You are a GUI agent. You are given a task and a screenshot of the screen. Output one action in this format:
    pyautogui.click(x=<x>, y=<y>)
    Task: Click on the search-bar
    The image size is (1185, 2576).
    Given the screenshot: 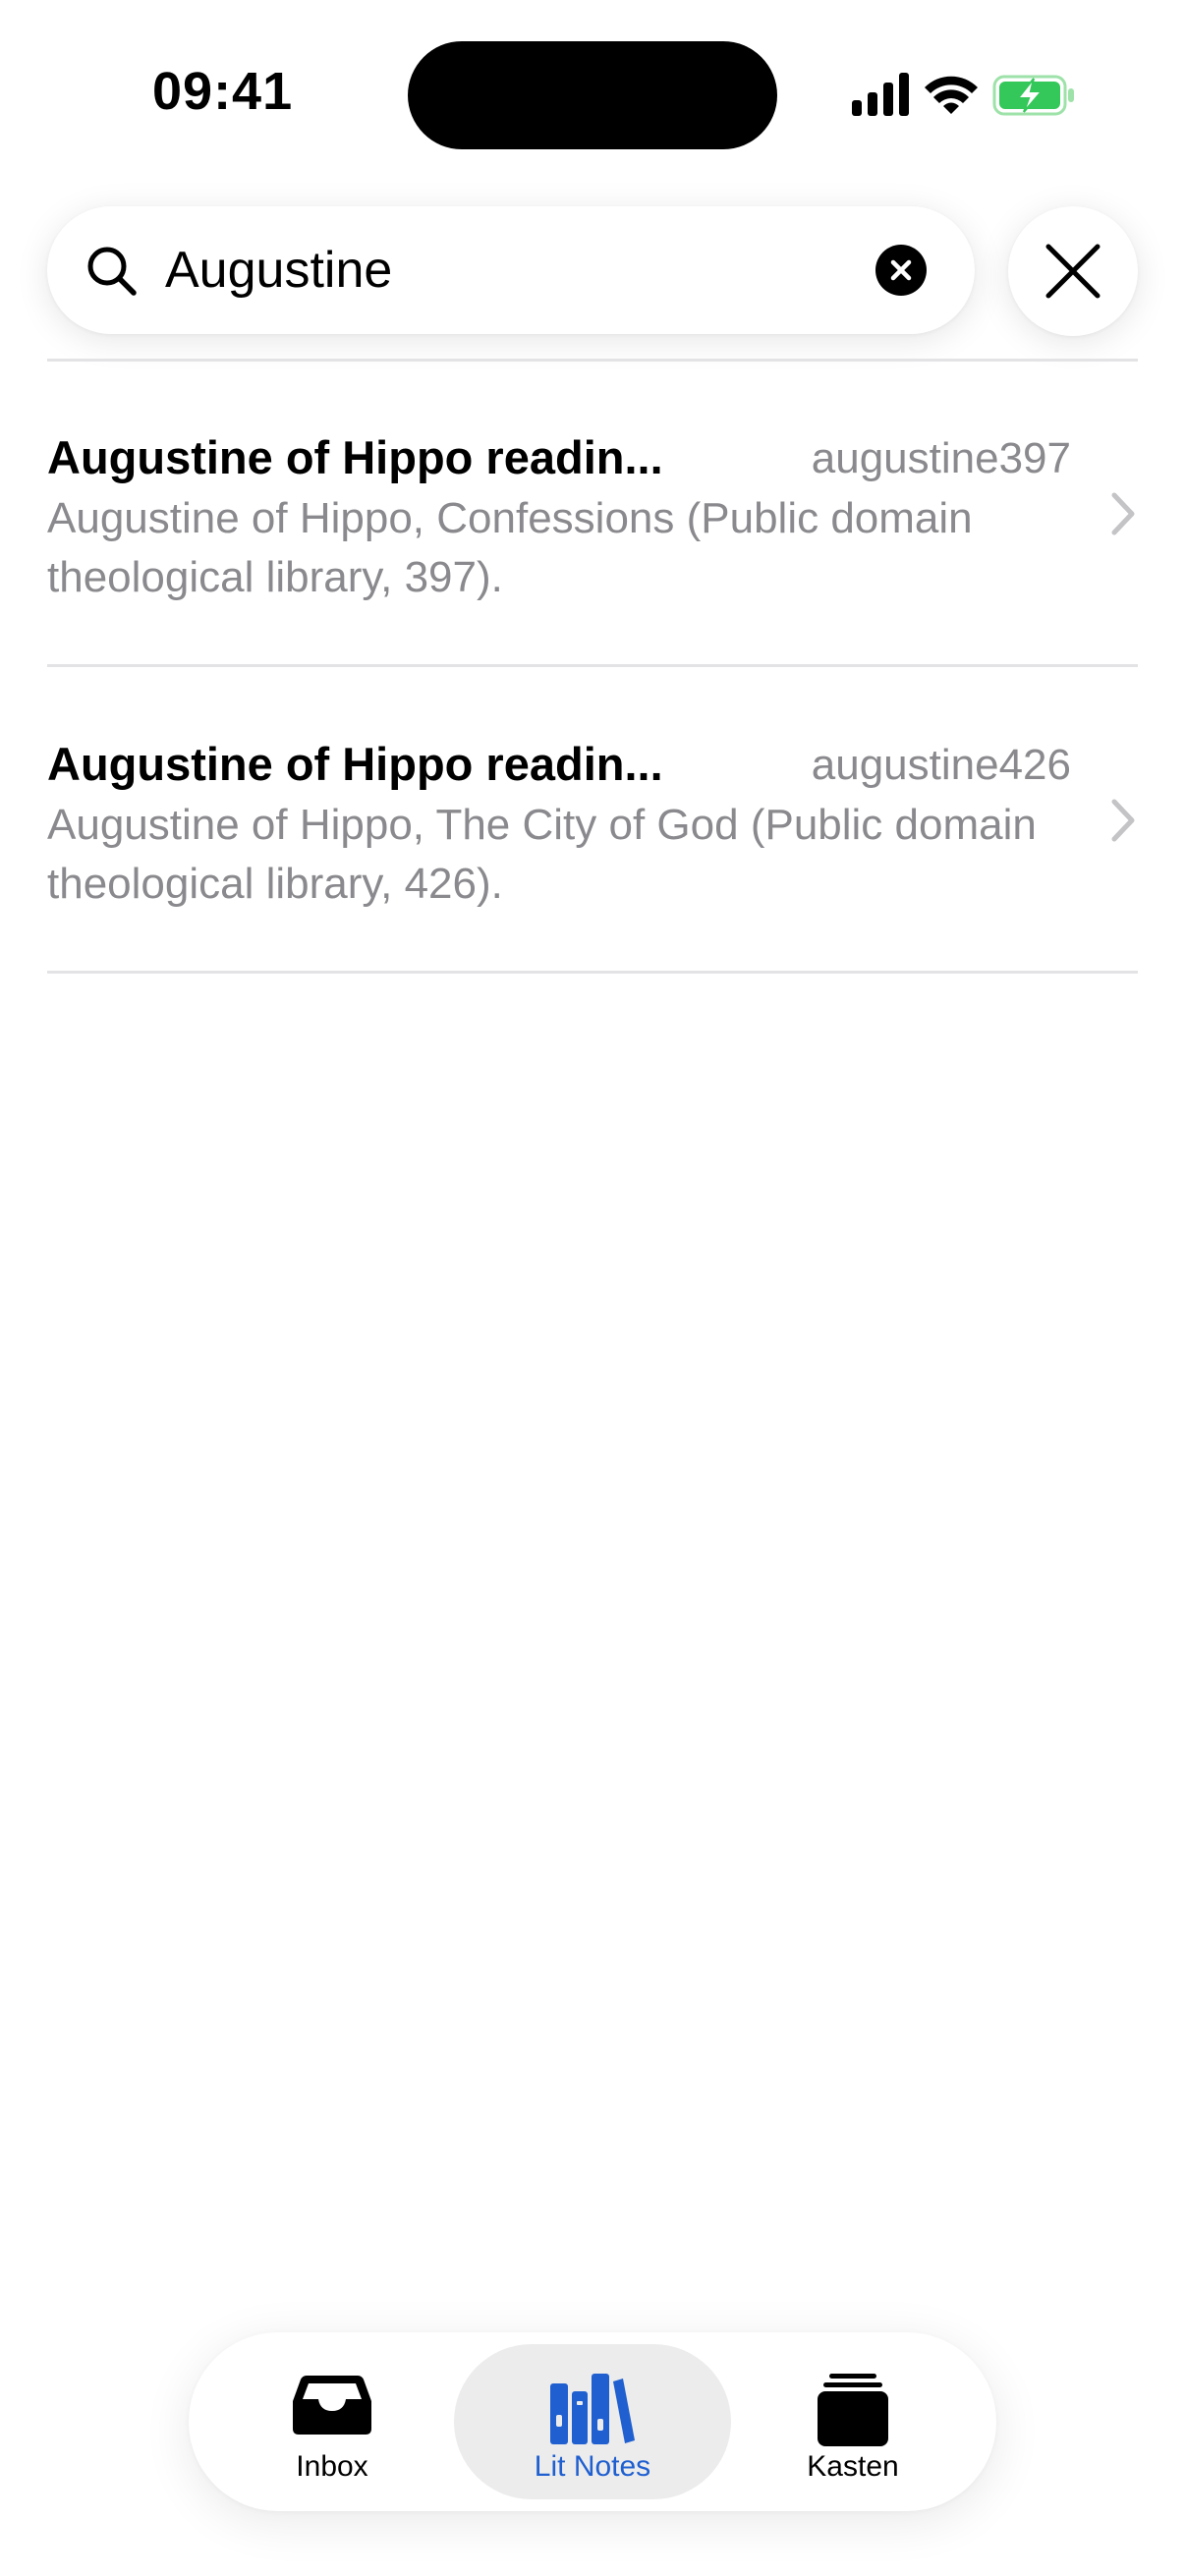 What is the action you would take?
    pyautogui.click(x=511, y=270)
    